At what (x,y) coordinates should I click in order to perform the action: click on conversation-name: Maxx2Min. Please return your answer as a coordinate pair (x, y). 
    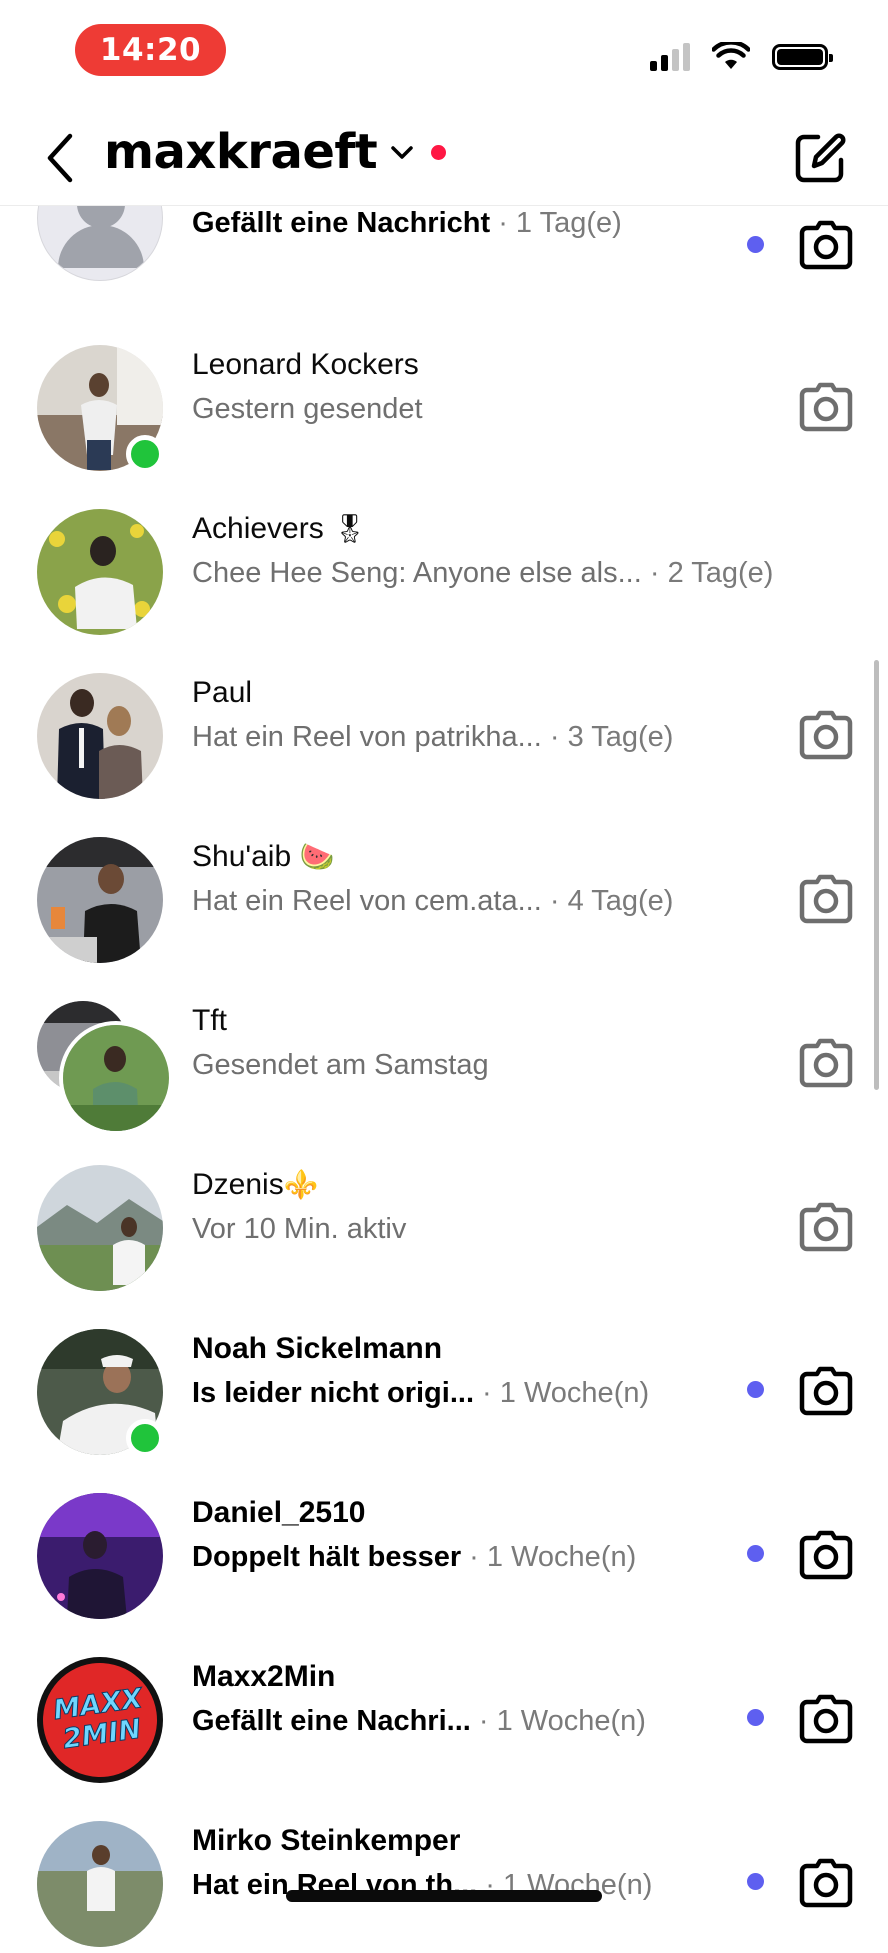
    Looking at the image, I should click on (264, 1676).